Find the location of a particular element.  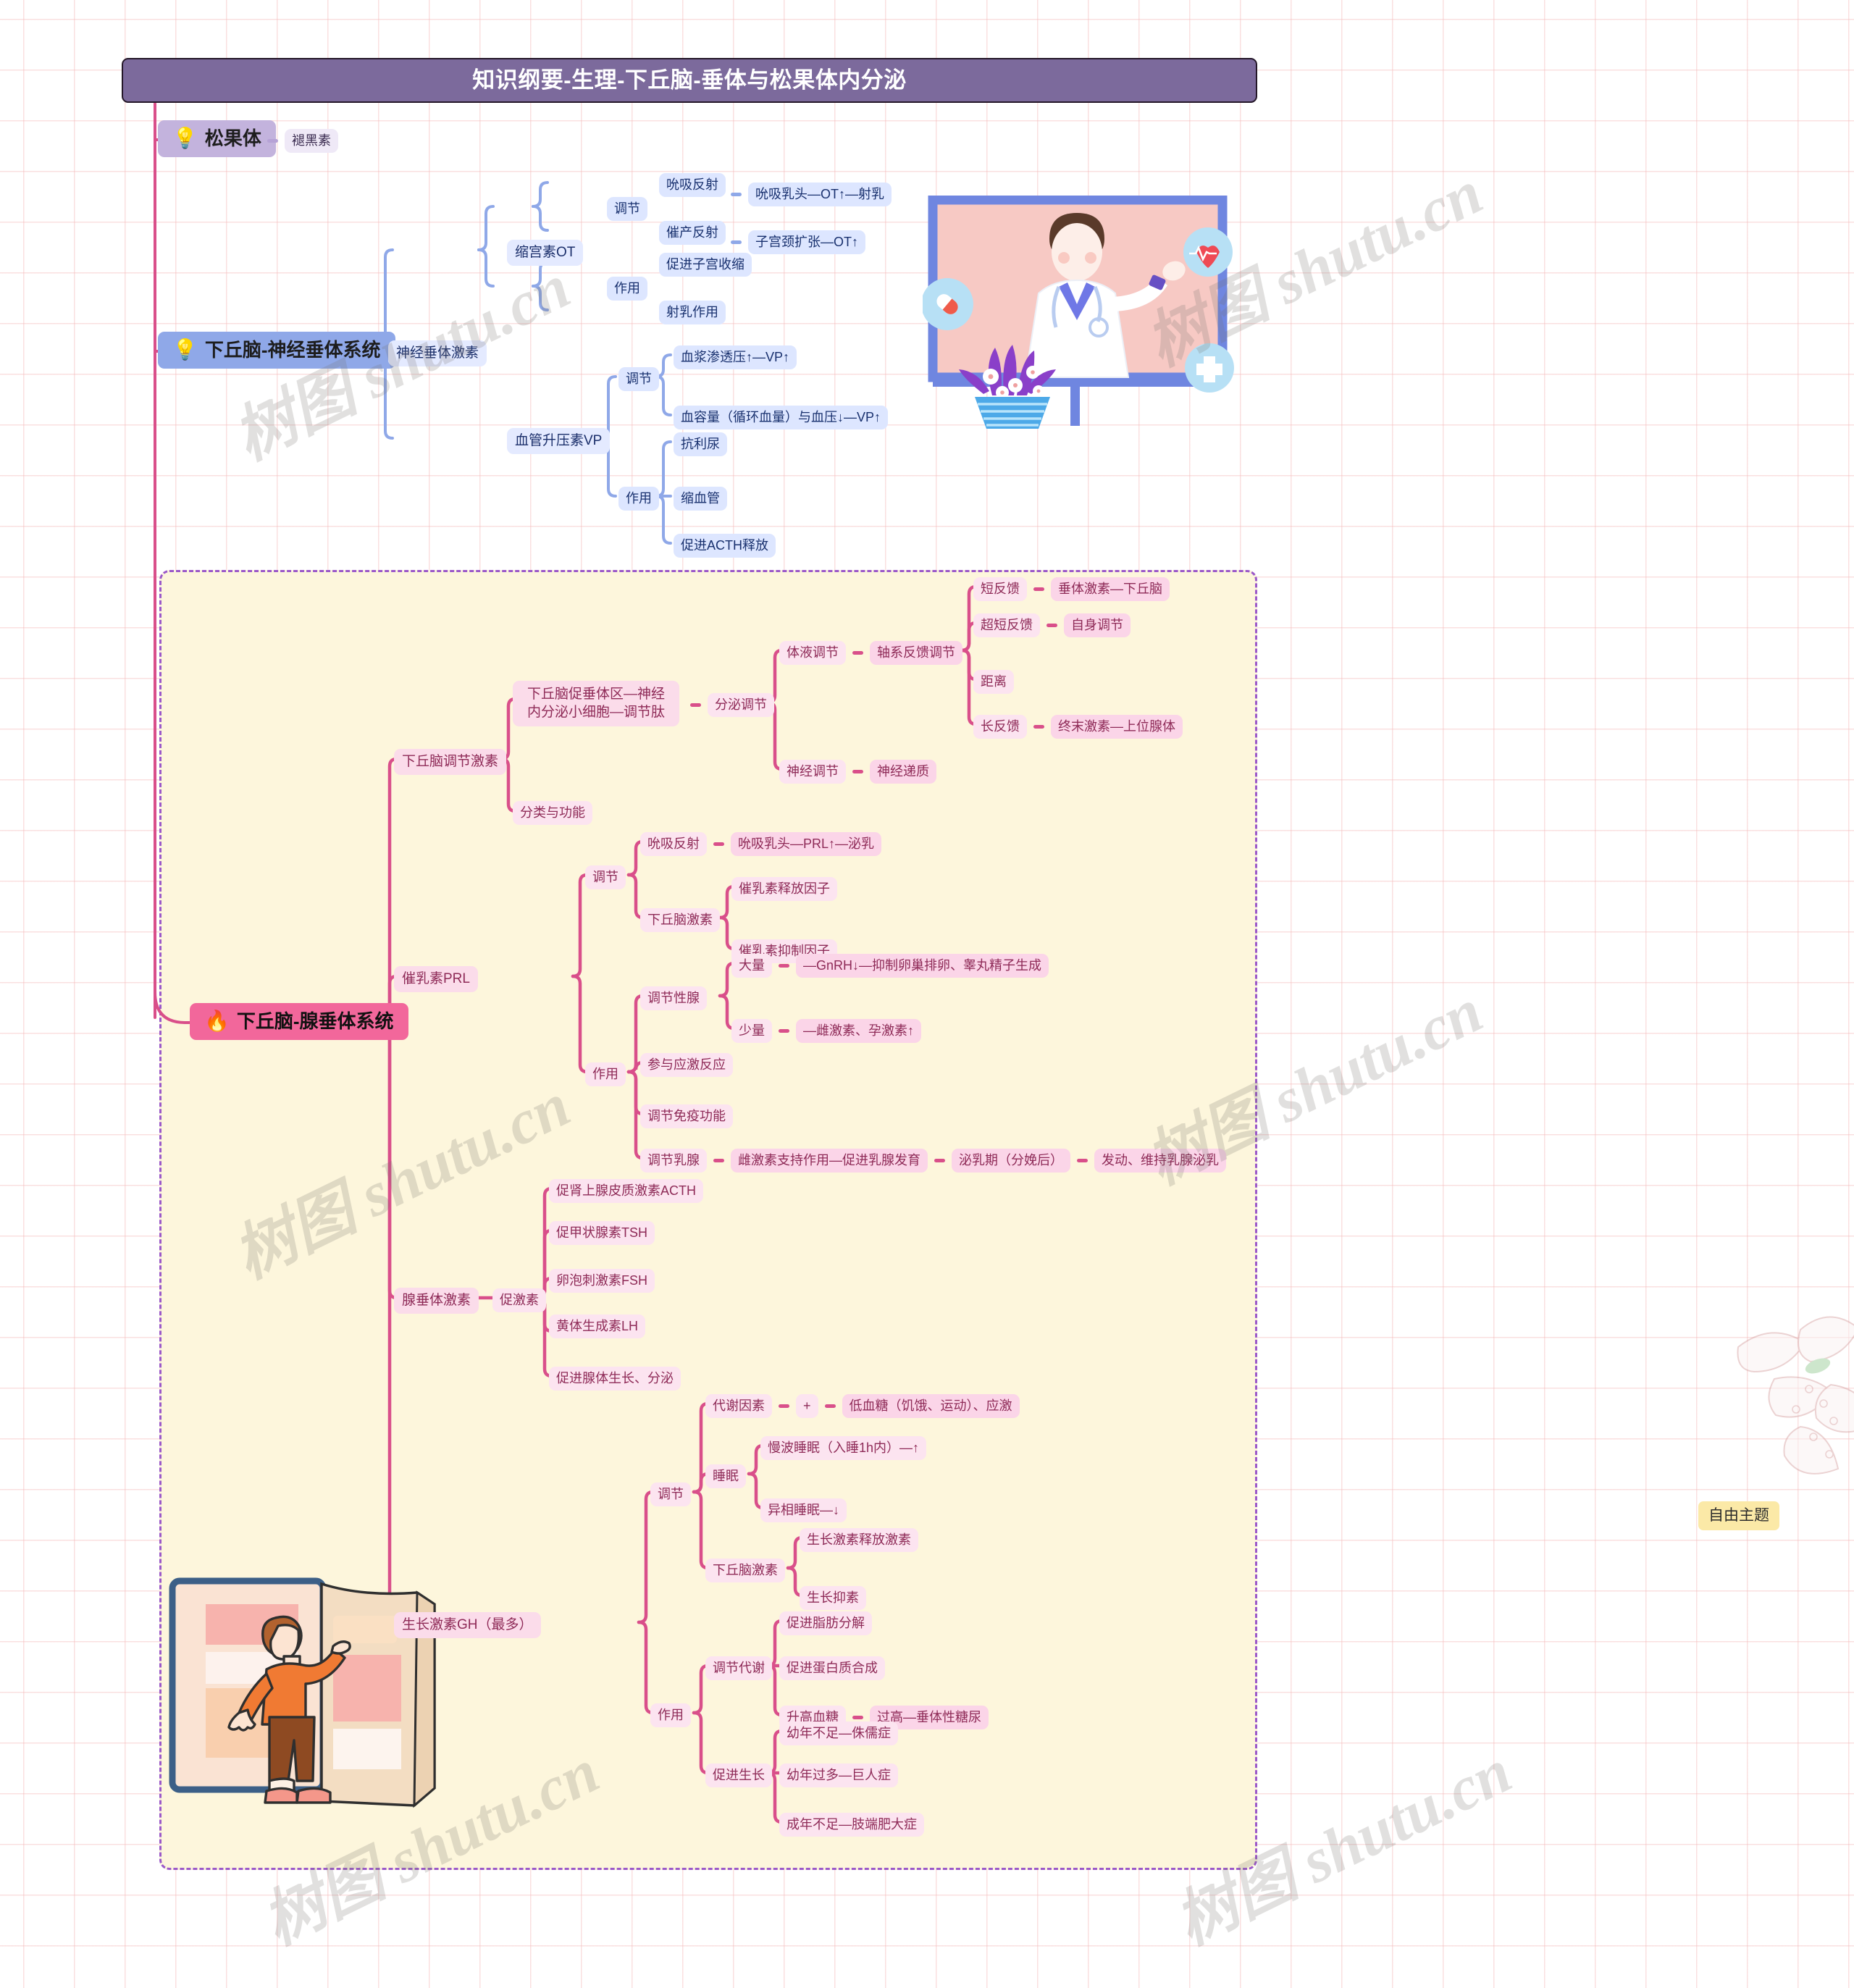

hormone-vasopressin: 血管升压素VP is located at coordinates (559, 441).